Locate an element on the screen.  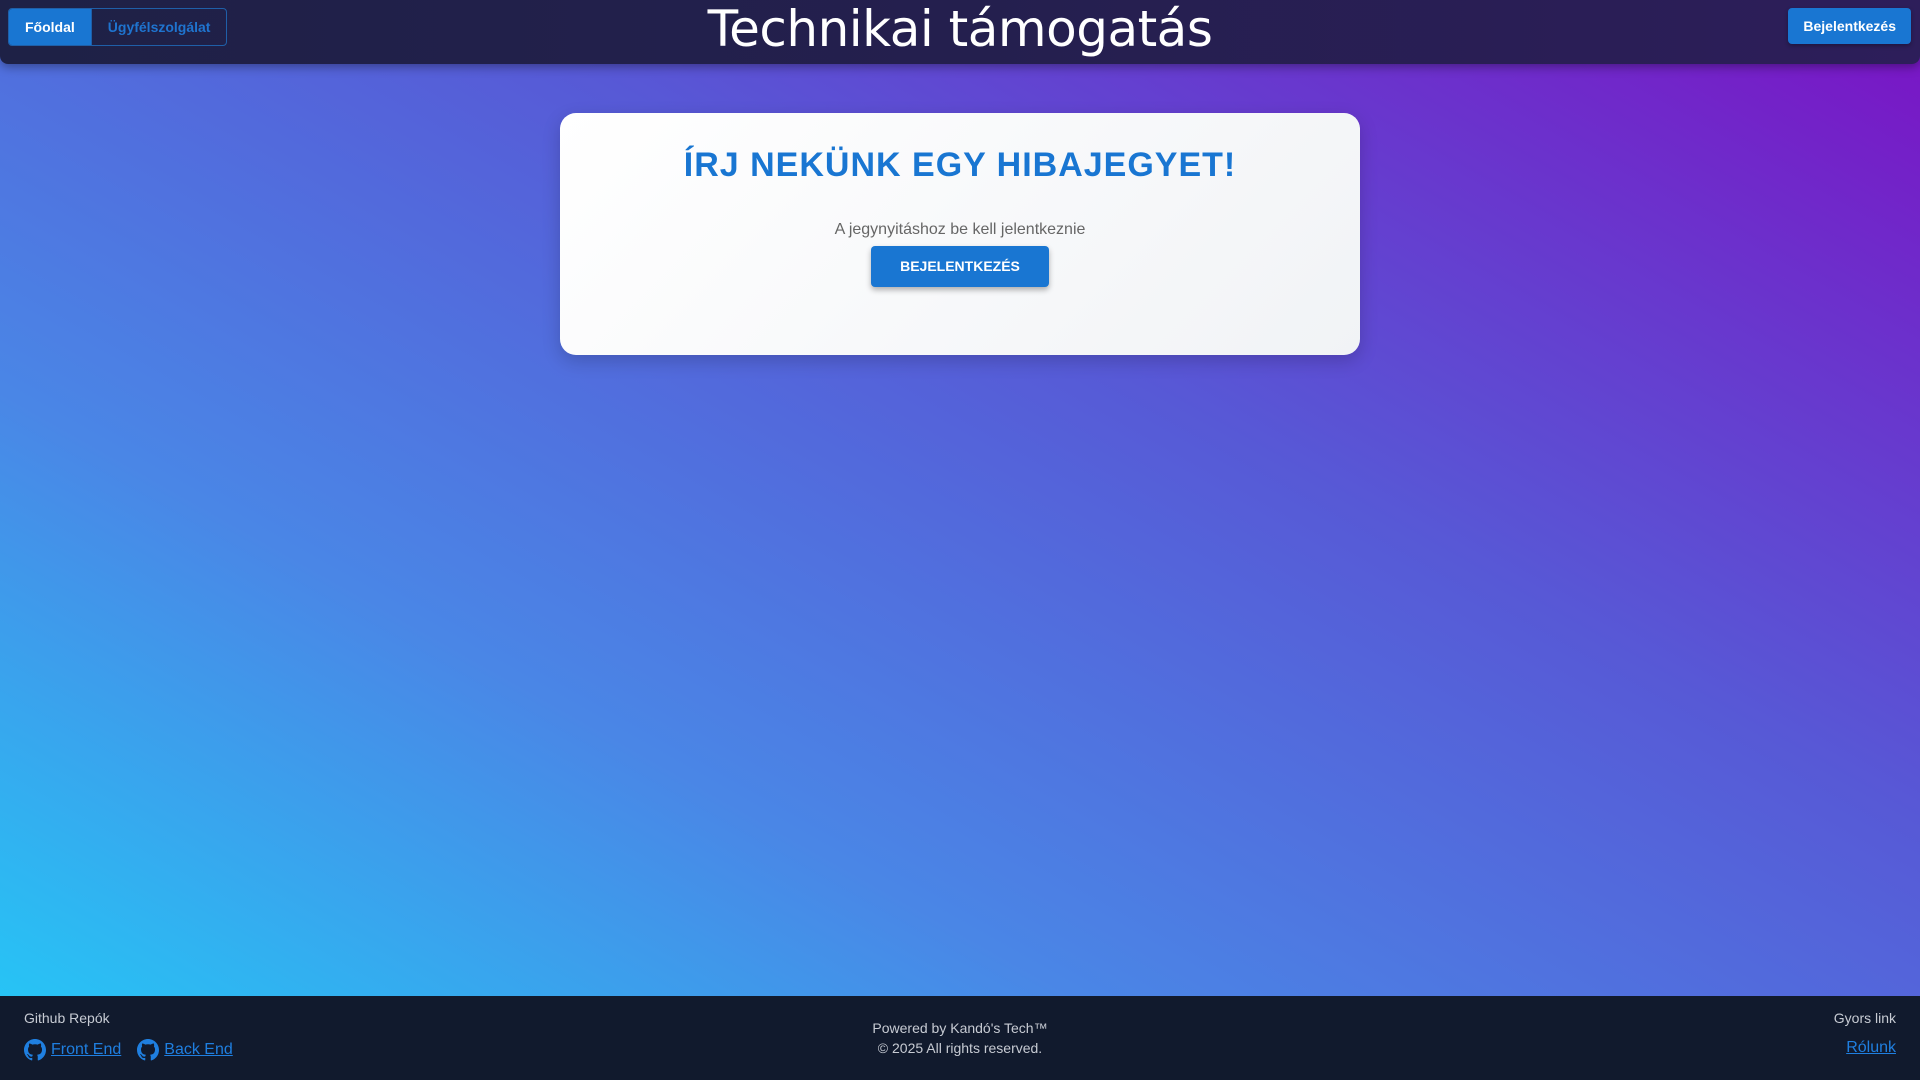
copyright-text: © 2025 All rights reserved. is located at coordinates (960, 1048).